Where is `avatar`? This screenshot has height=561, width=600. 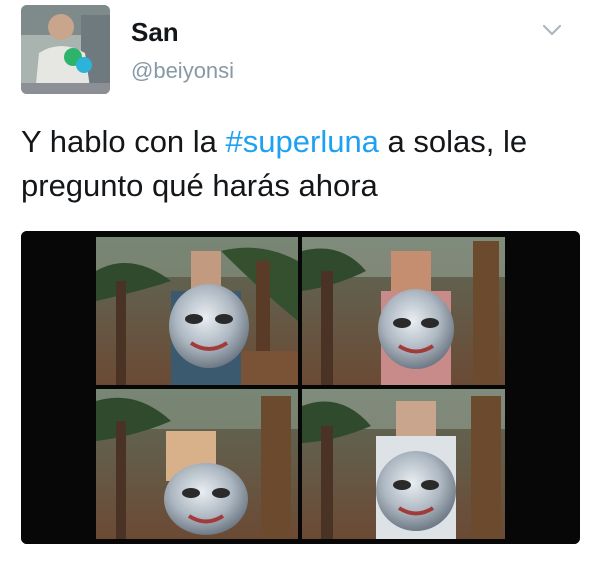
avatar is located at coordinates (65, 49).